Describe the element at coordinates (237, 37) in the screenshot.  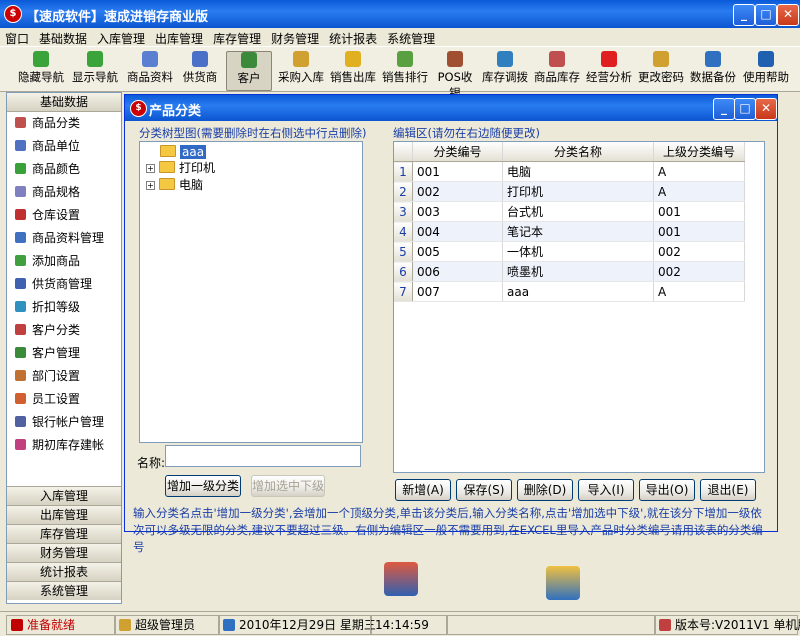
I see `menu-inventory: 库存管理` at that location.